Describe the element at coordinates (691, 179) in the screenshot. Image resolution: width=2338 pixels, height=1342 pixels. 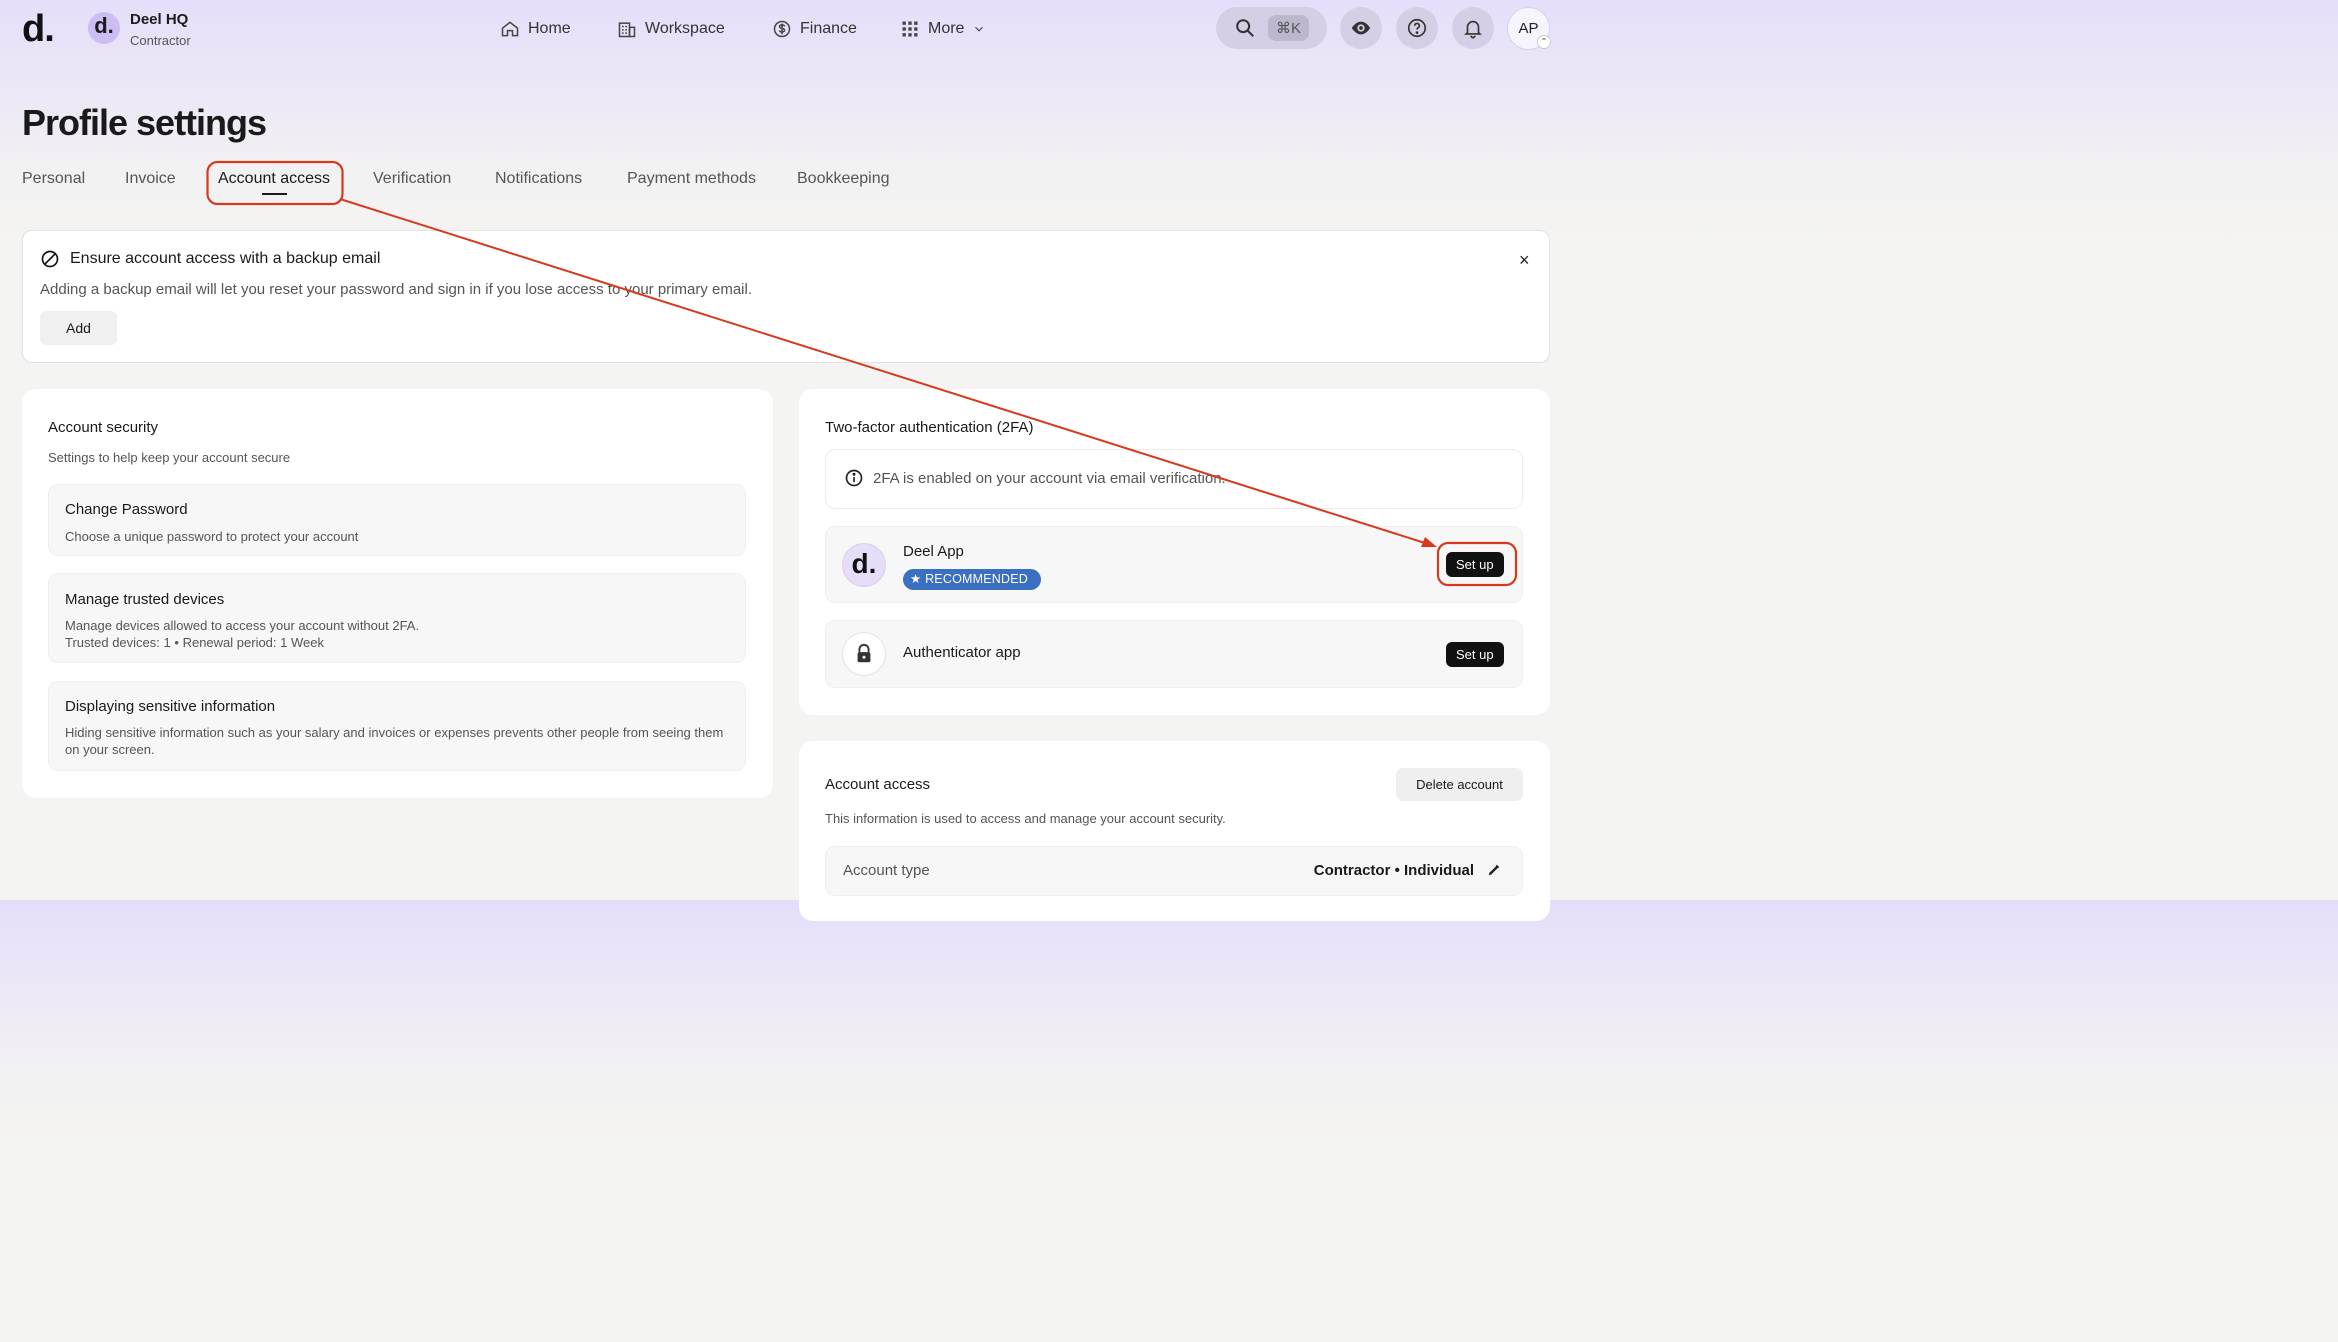
I see `tab-payment-methods: Payment methods` at that location.